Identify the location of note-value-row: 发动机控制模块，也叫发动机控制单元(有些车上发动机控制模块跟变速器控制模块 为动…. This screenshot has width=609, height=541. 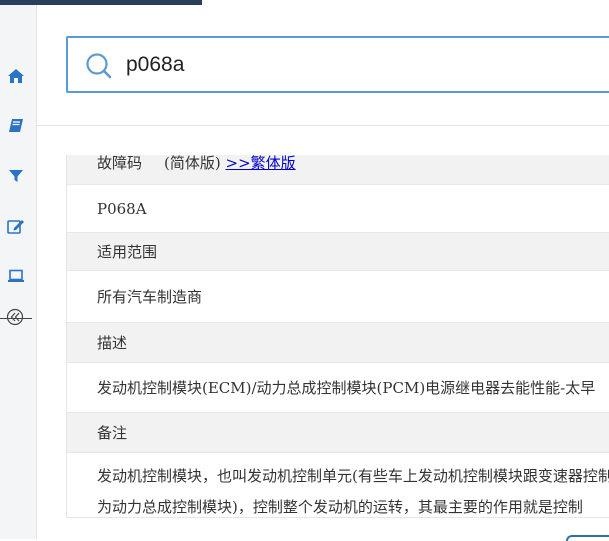
(338, 485).